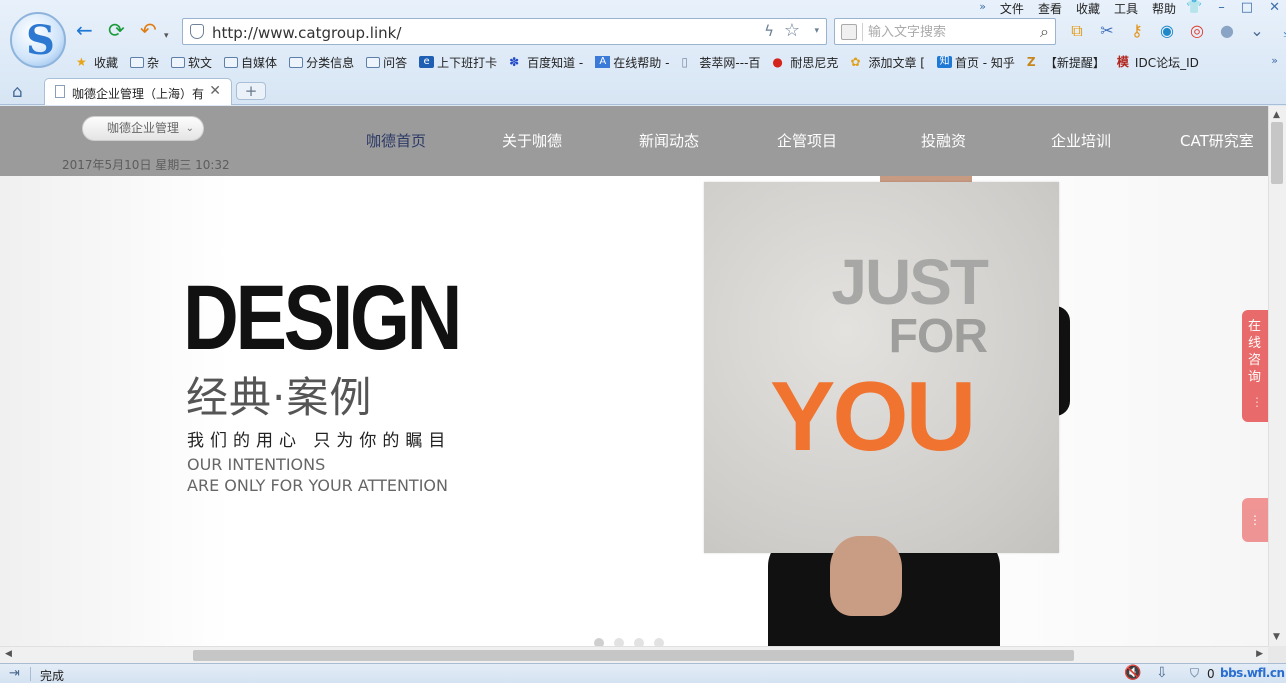 The height and width of the screenshot is (683, 1286). What do you see at coordinates (1162, 673) in the screenshot?
I see `download-manager-icon: ⇩` at bounding box center [1162, 673].